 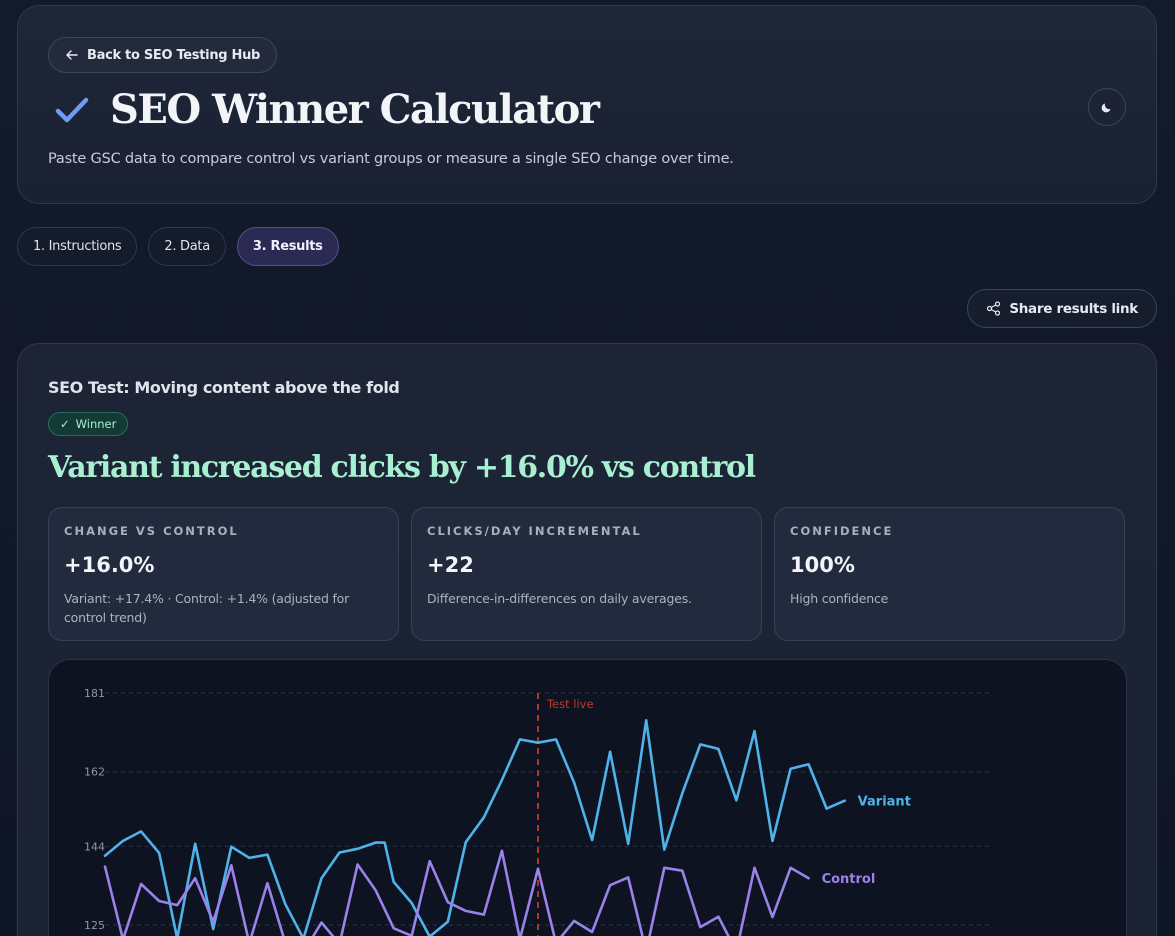 I want to click on y-tick-label: 125, so click(x=94, y=925).